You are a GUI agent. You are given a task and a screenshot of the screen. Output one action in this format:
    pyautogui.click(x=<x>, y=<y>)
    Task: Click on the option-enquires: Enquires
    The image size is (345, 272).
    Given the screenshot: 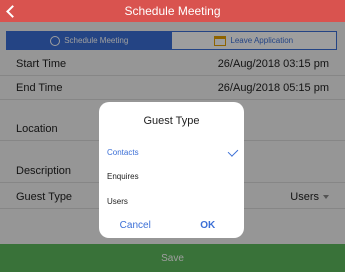 What is the action you would take?
    pyautogui.click(x=171, y=180)
    